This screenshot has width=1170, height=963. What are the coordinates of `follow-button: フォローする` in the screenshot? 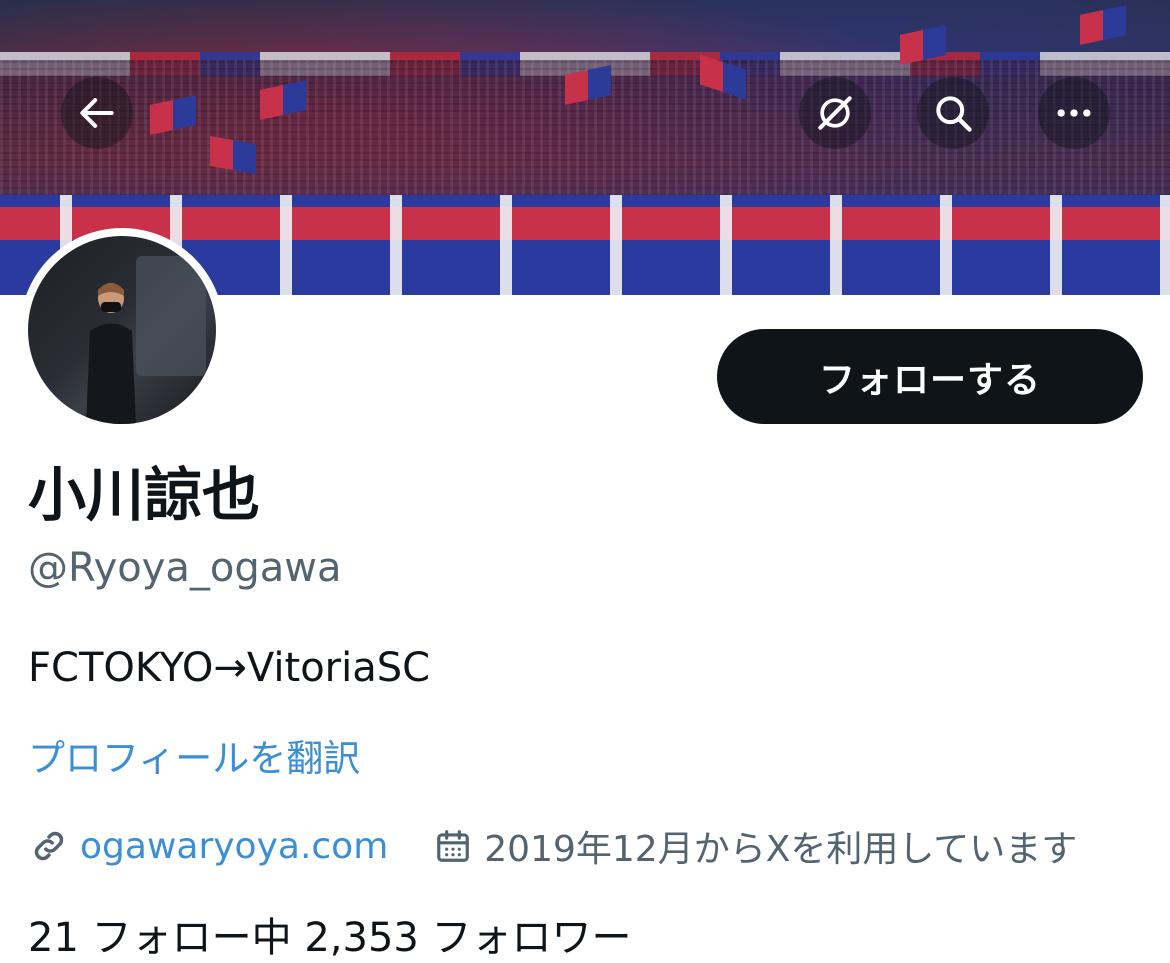 It's located at (930, 376).